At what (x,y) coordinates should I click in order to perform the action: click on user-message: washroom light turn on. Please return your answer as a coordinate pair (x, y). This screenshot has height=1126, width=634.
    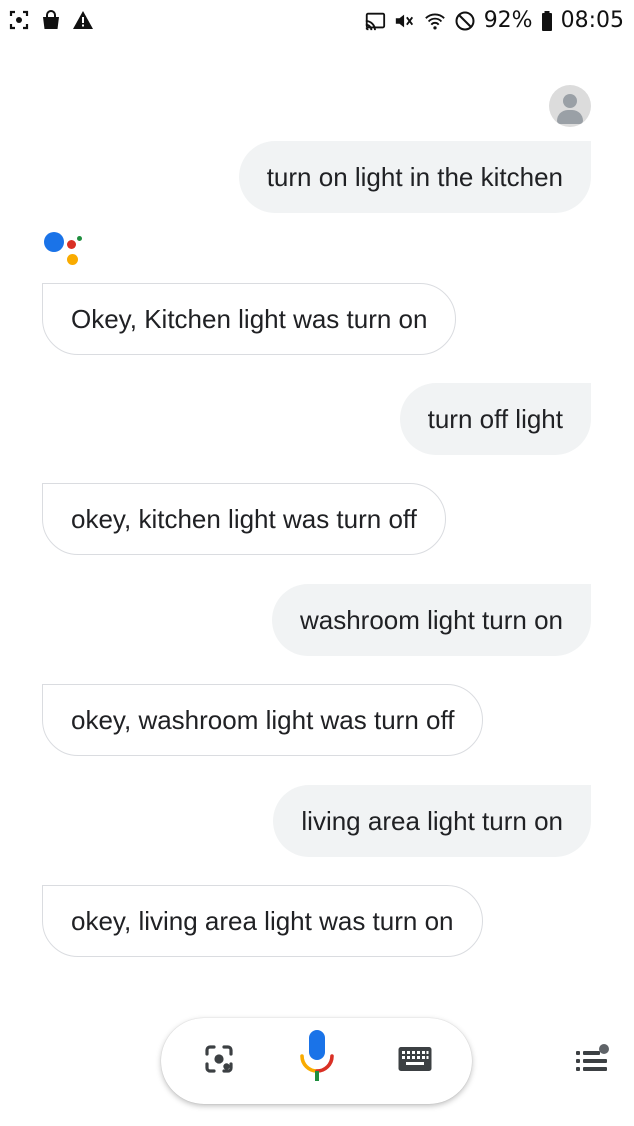
    Looking at the image, I should click on (431, 620).